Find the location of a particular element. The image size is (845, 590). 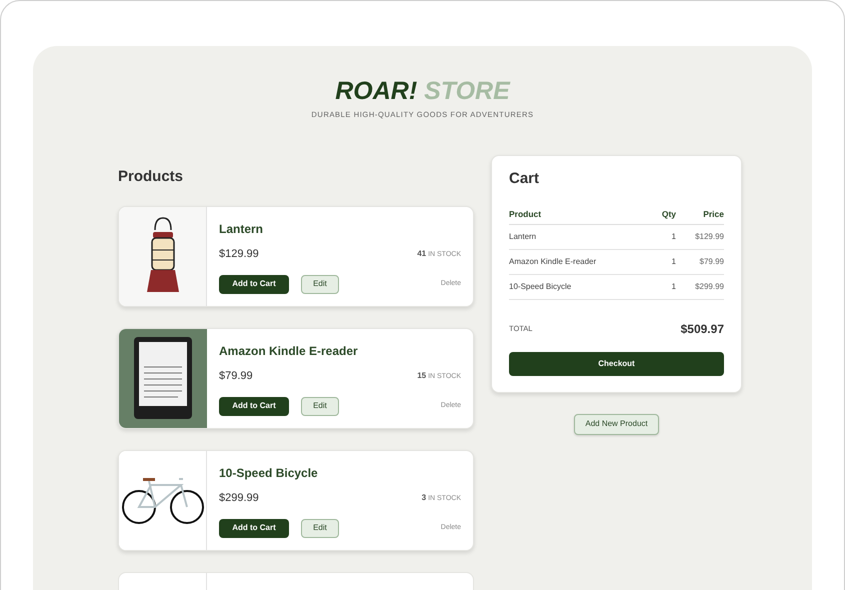

table-cell-text: $79.99 is located at coordinates (711, 262).